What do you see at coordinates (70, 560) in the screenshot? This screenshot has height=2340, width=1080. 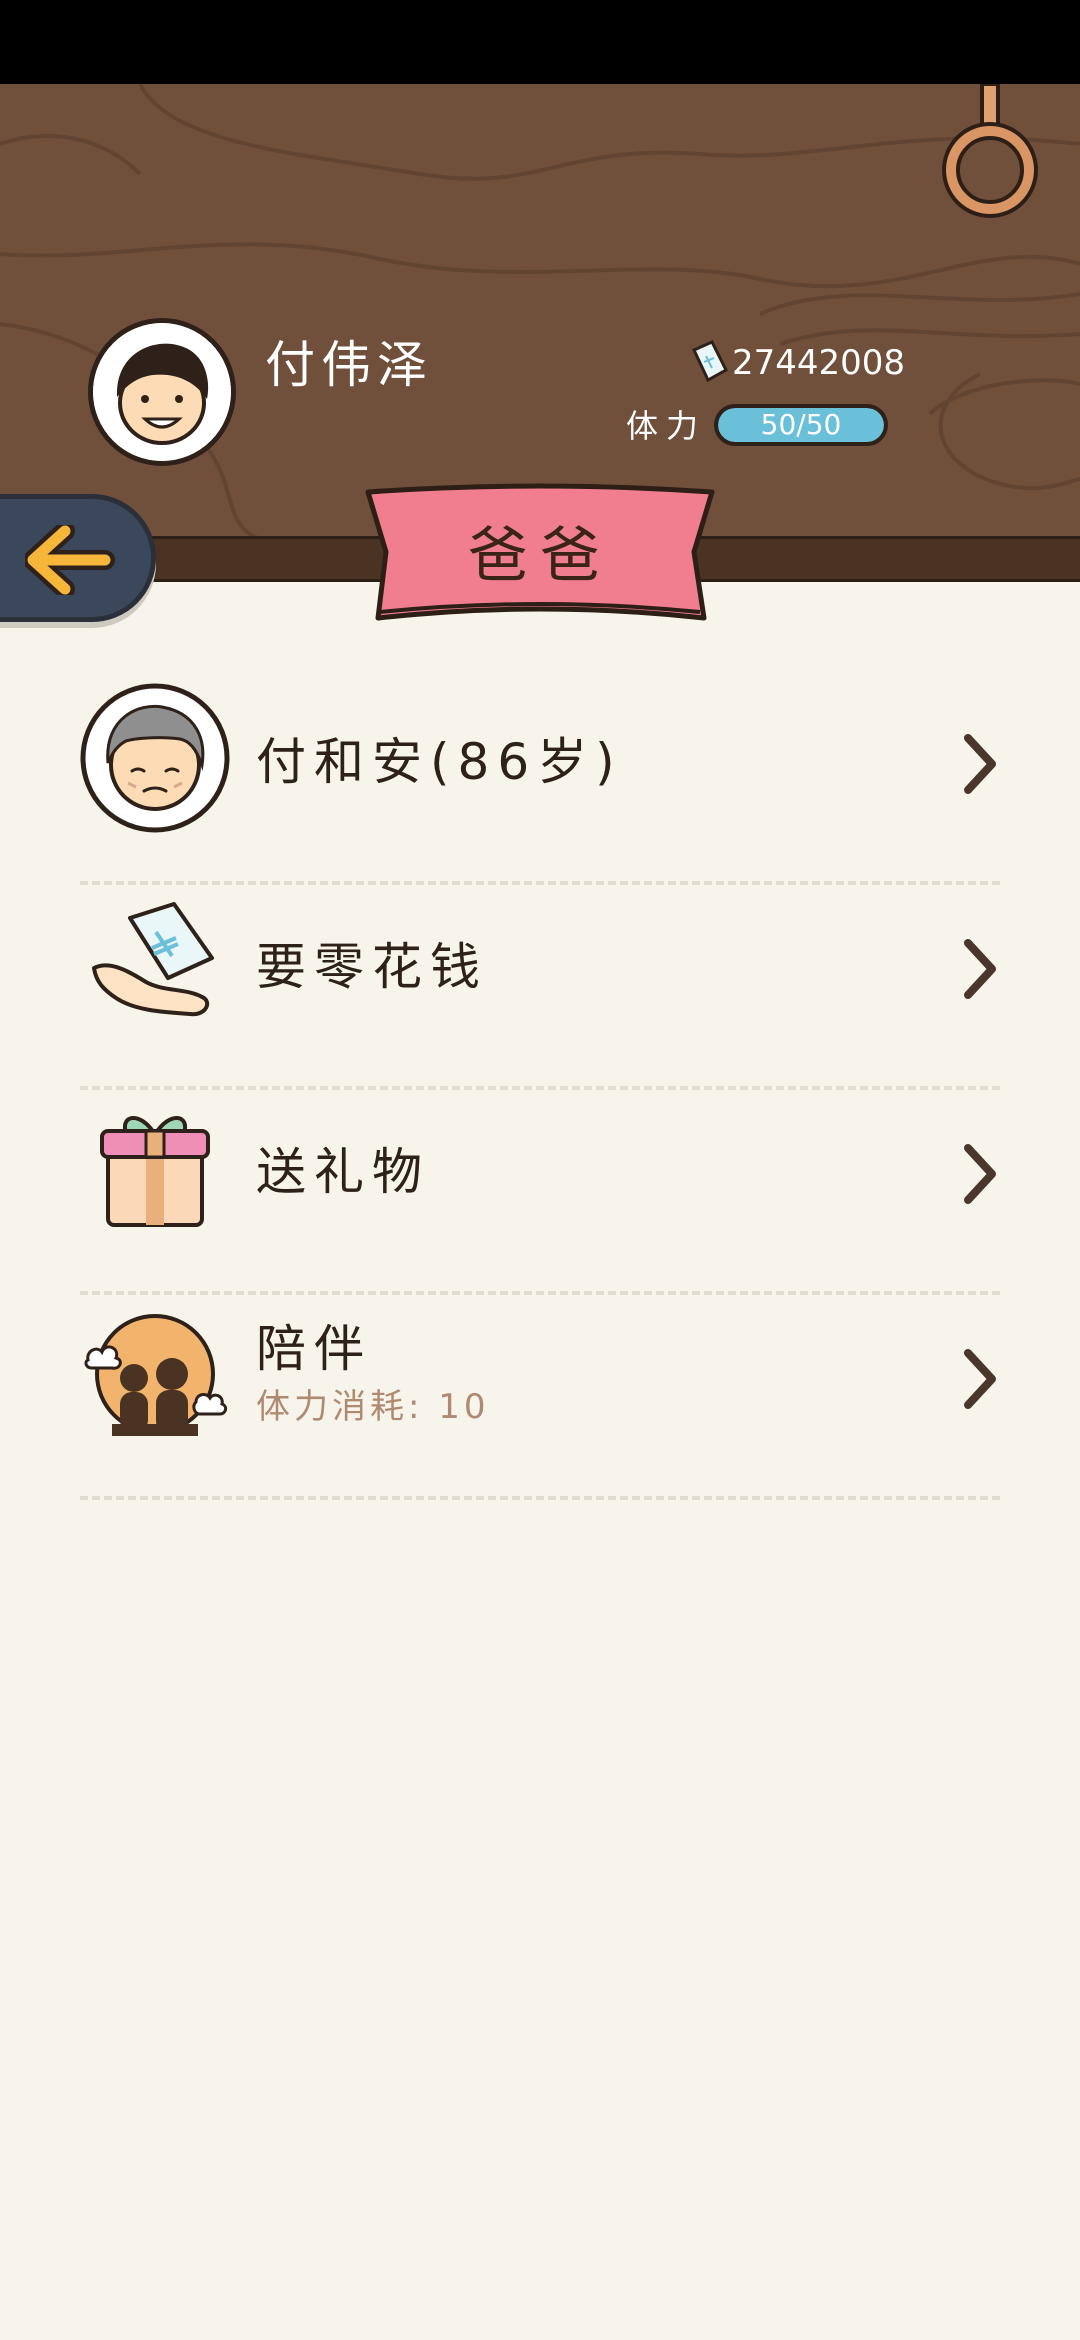 I see `back-arrow-icon` at bounding box center [70, 560].